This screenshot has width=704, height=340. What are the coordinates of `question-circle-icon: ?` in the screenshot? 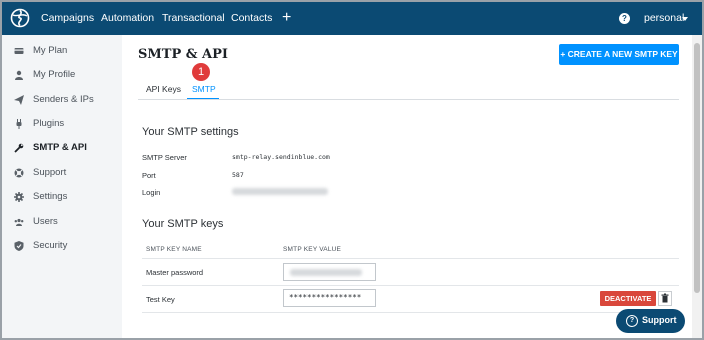 It's located at (632, 321).